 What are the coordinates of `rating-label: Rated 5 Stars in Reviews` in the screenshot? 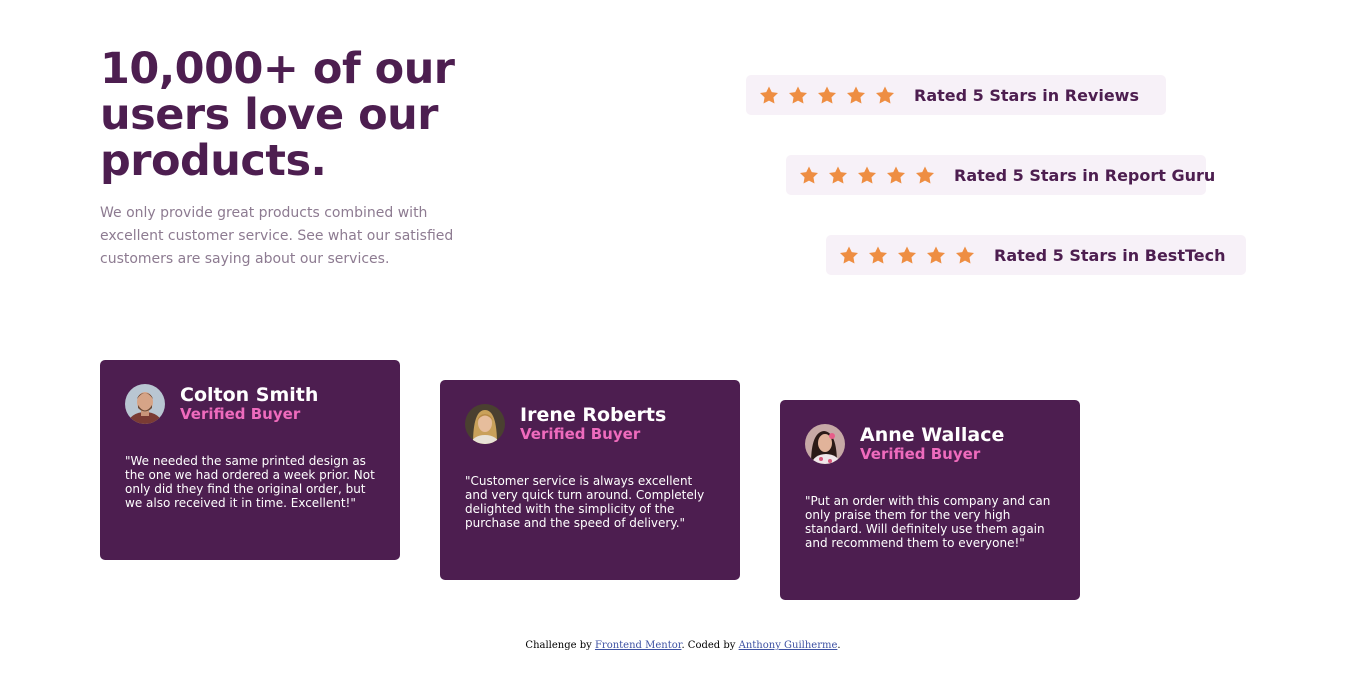 It's located at (1026, 95).